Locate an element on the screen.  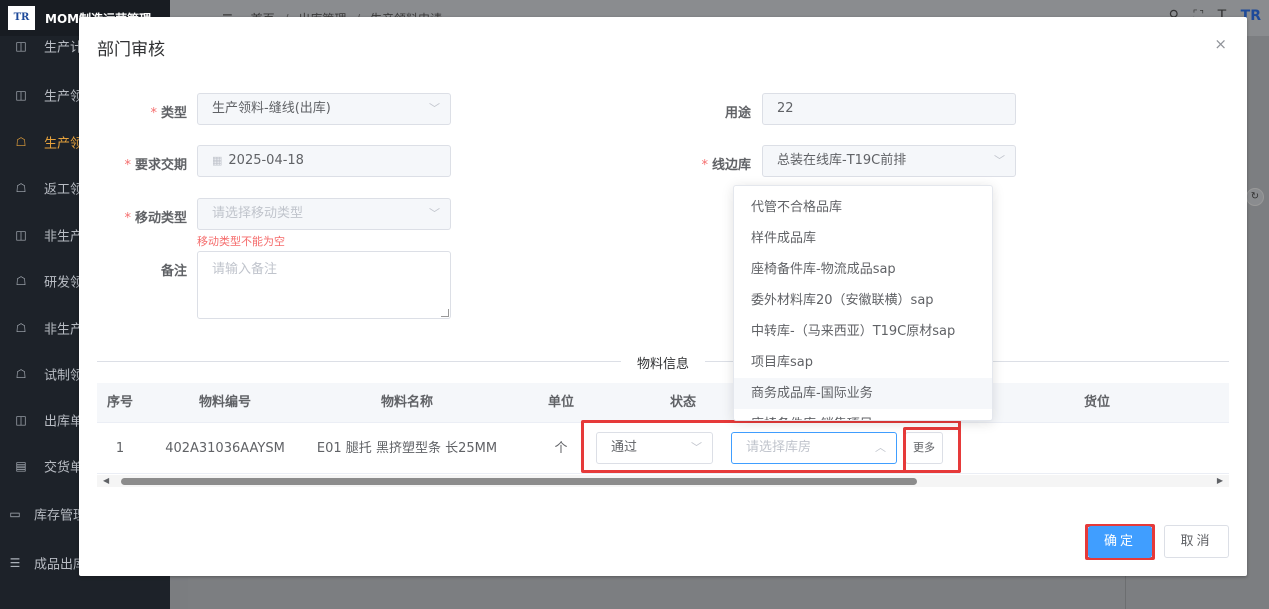
col-location: 货位 is located at coordinates (1096, 402).